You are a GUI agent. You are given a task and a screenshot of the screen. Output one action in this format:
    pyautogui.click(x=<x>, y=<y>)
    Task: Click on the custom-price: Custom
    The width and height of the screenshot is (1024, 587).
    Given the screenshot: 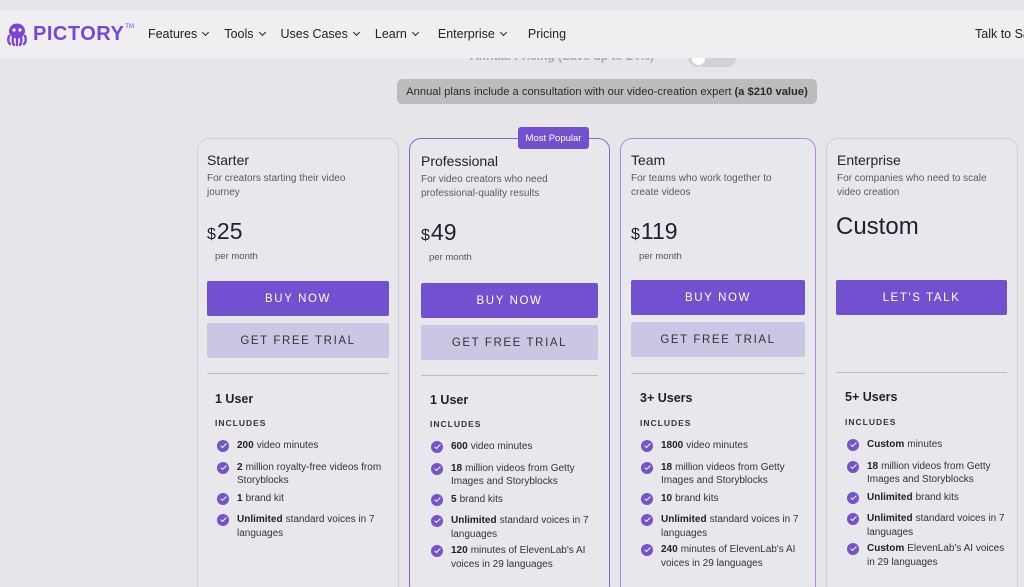 What is the action you would take?
    pyautogui.click(x=877, y=226)
    